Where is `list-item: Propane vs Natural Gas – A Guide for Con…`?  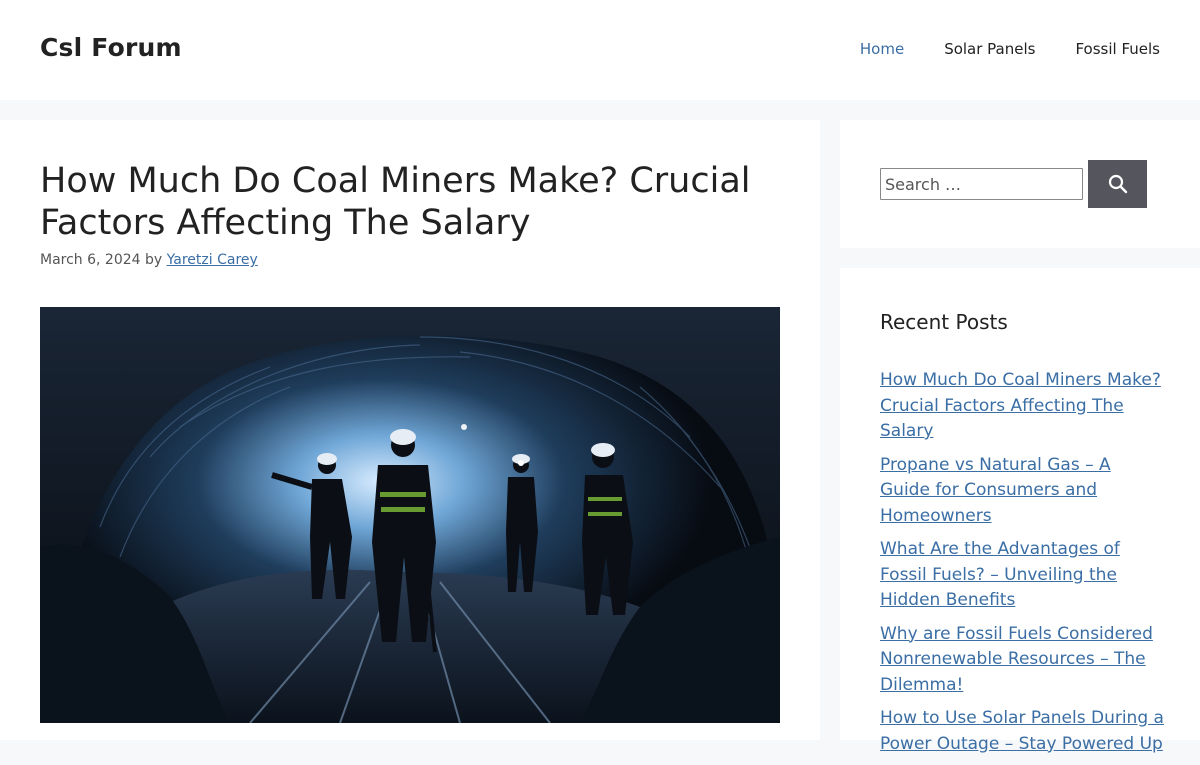 list-item: Propane vs Natural Gas – A Guide for Con… is located at coordinates (1022, 491).